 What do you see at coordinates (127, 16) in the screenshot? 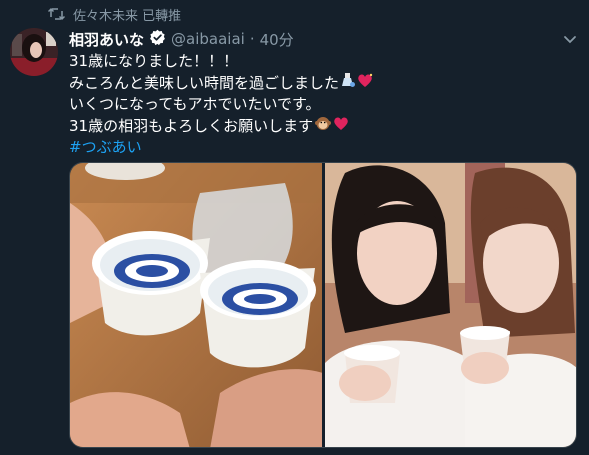
I see `retweet-text: 佐々木未来 已轉推` at bounding box center [127, 16].